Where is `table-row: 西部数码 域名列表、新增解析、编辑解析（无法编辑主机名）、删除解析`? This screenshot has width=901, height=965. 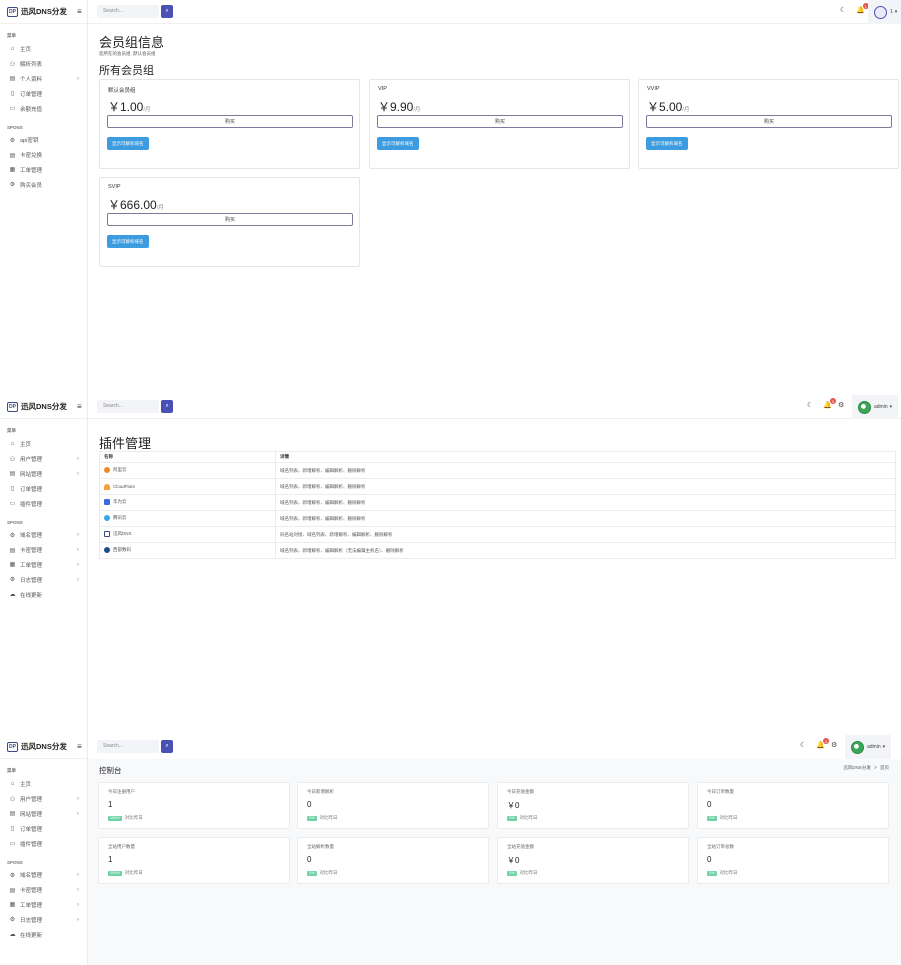
table-row: 西部数码 域名列表、新增解析、编辑解析（无法编辑主机名）、删除解析 is located at coordinates (497, 550).